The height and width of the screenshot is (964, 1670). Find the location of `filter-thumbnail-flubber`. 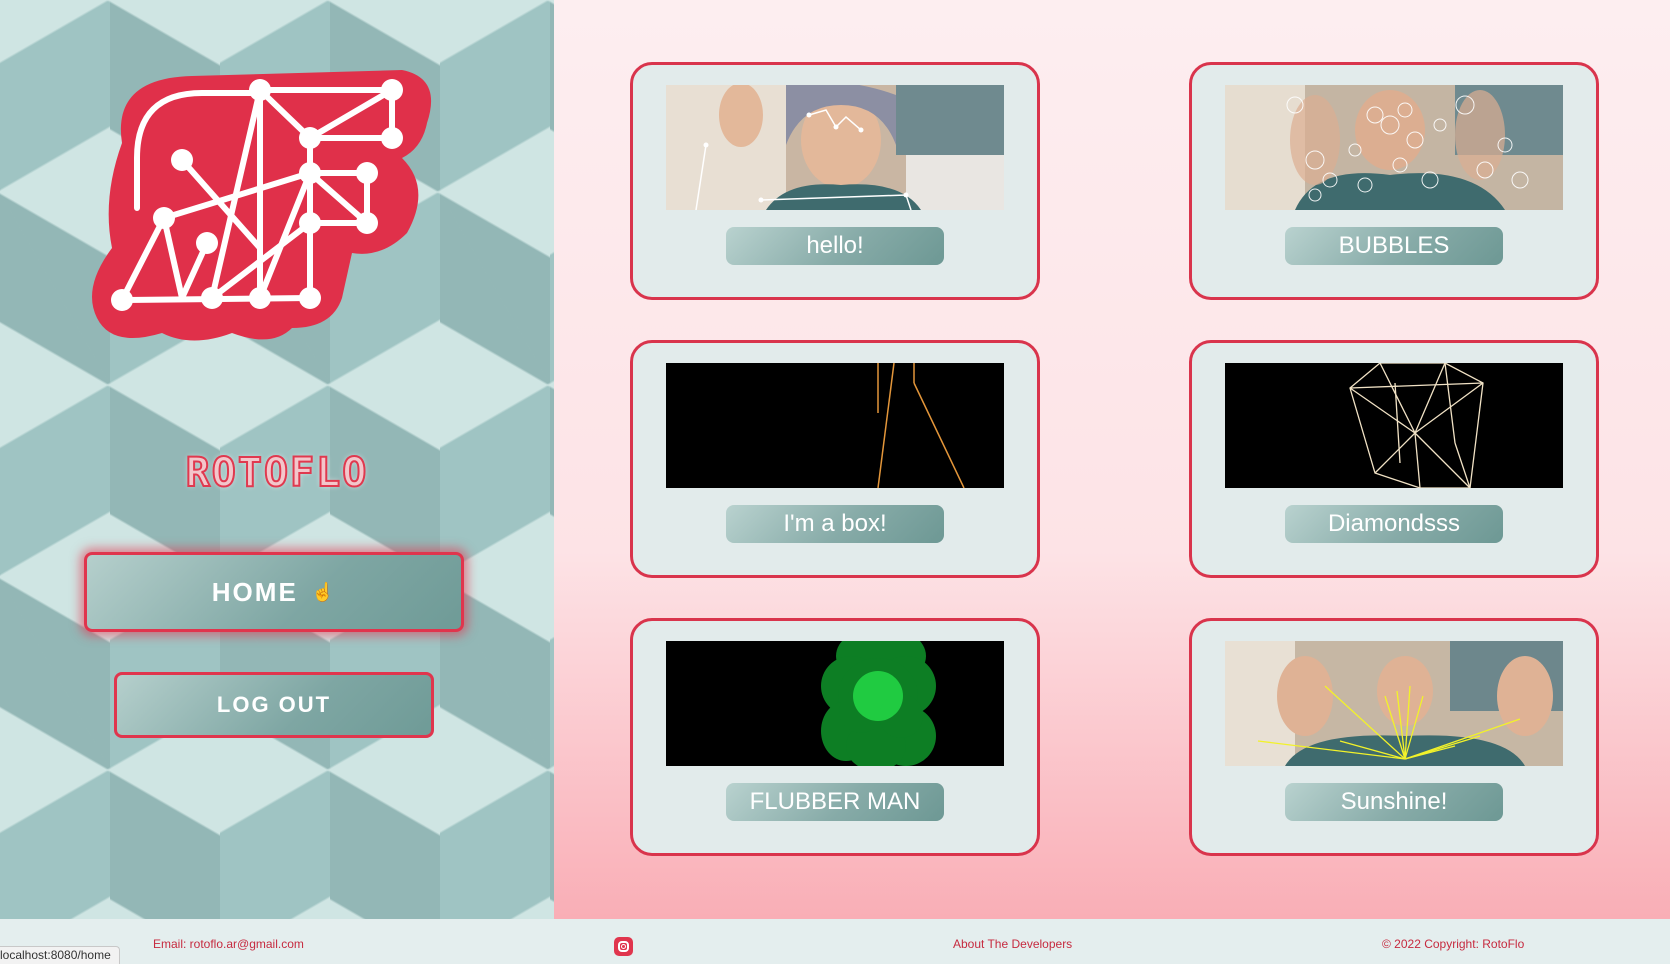

filter-thumbnail-flubber is located at coordinates (835, 703).